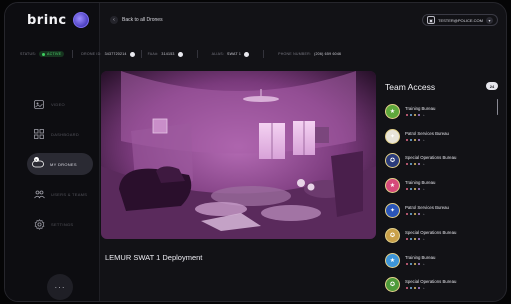 This screenshot has width=511, height=304. What do you see at coordinates (63, 164) in the screenshot?
I see `sidebar-item-label: MY DRONES` at bounding box center [63, 164].